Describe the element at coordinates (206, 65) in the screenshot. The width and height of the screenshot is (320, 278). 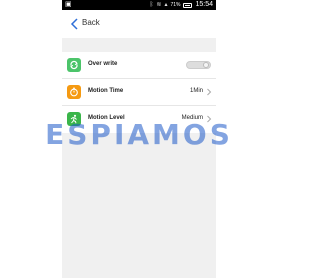
I see `toggle-knob` at that location.